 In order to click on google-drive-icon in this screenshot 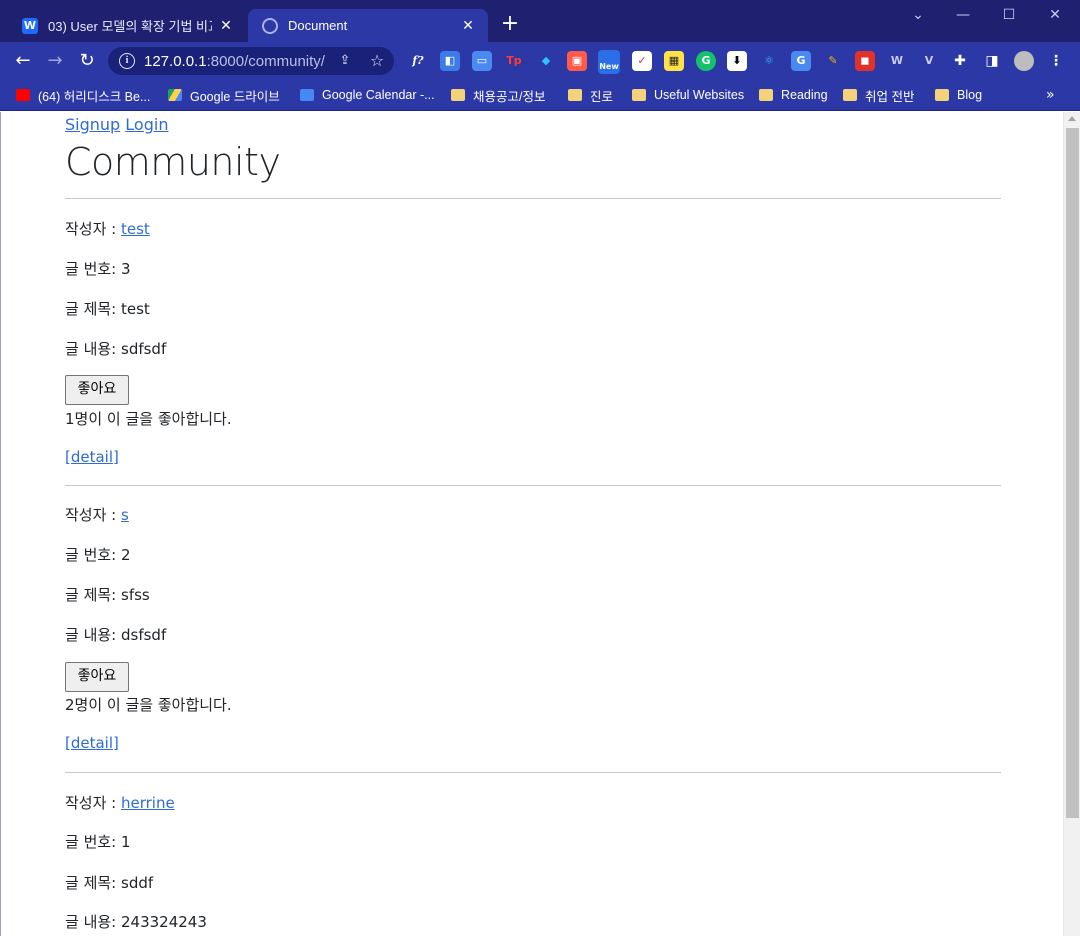, I will do `click(175, 95)`.